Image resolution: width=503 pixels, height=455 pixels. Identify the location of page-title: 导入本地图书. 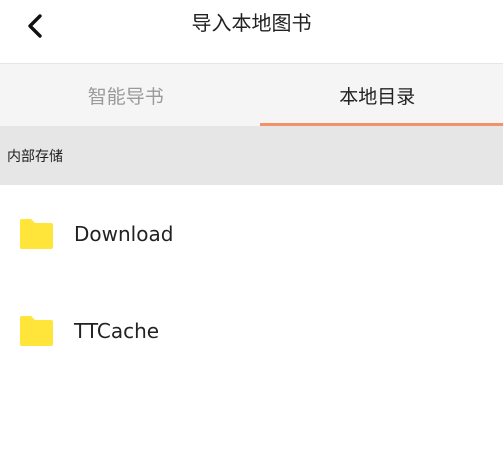
(251, 23).